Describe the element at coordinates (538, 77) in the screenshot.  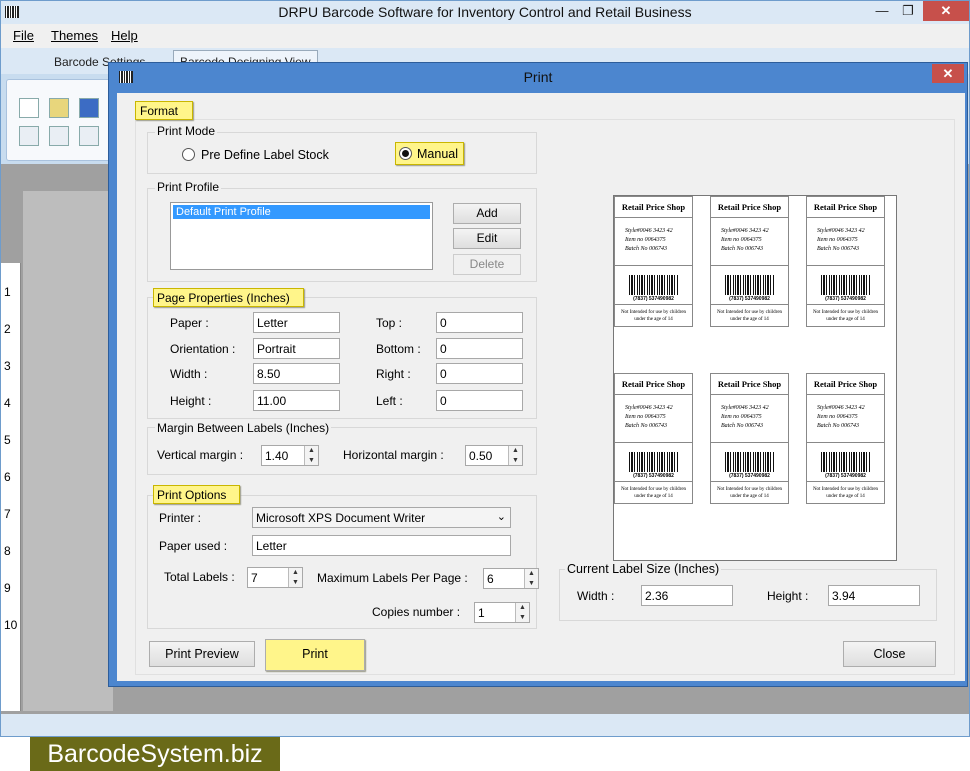
I see `dialog-title-bar: Print ✕` at that location.